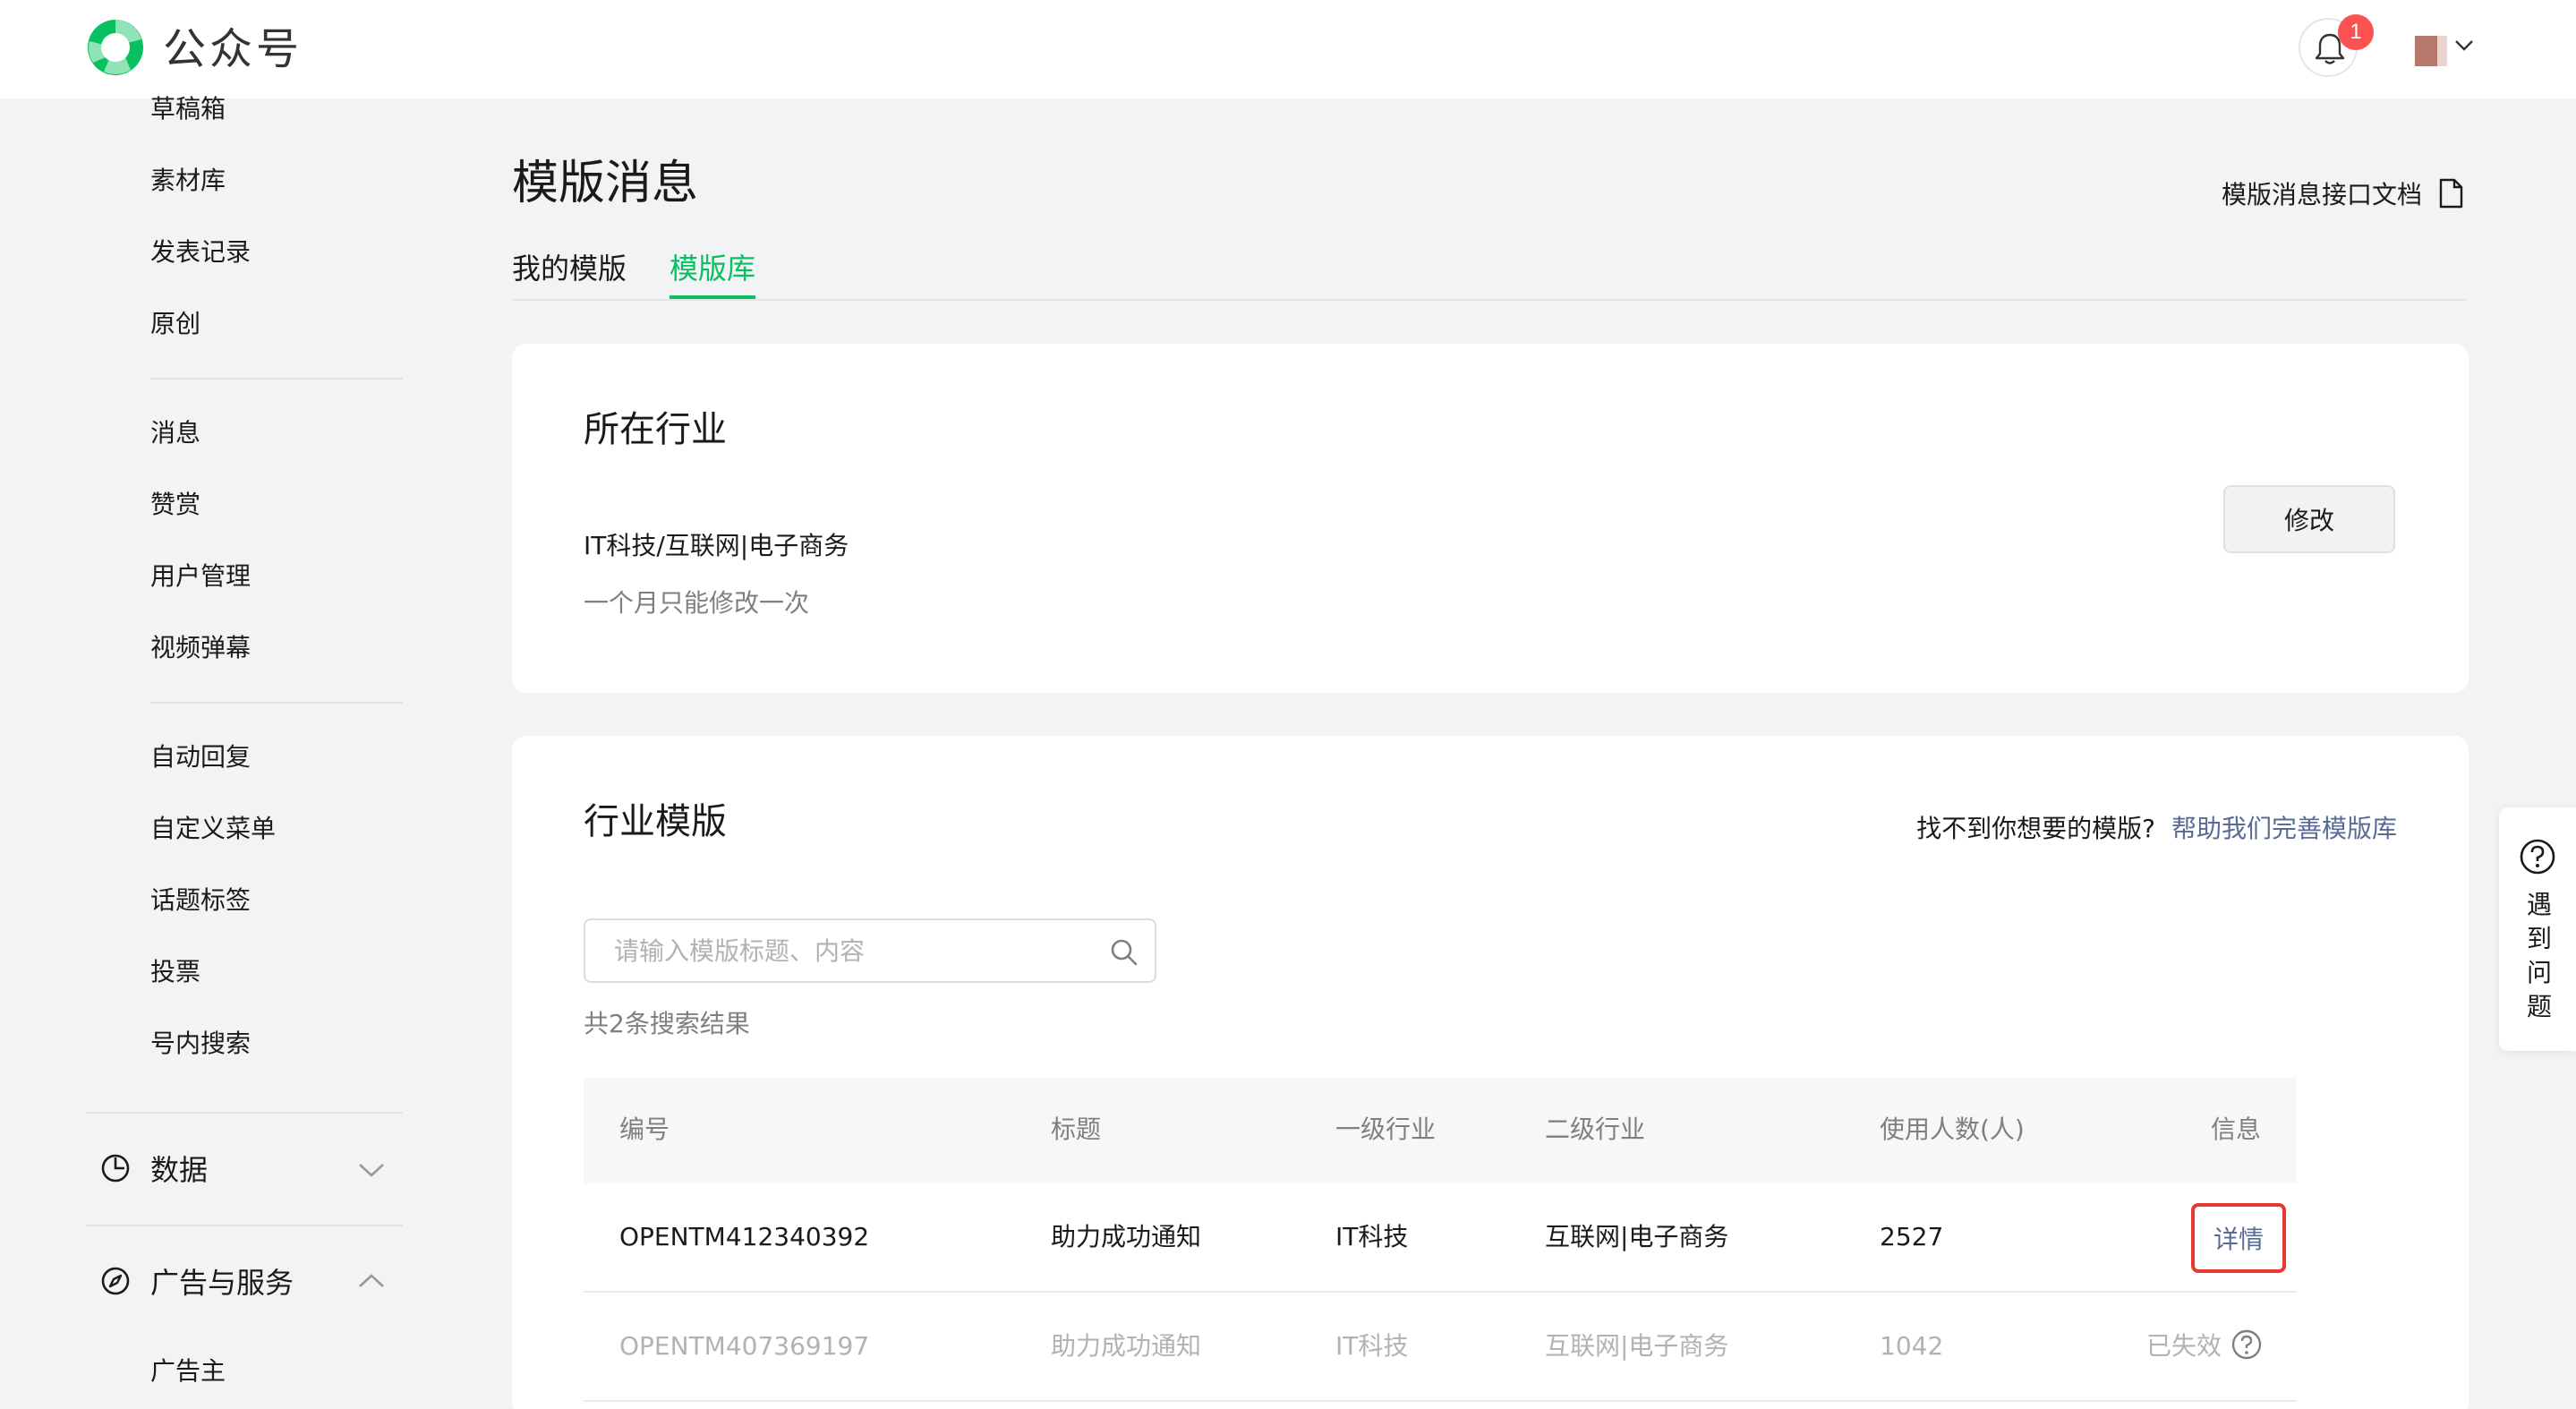 The image size is (2576, 1409). What do you see at coordinates (712, 297) in the screenshot?
I see `active-tab-indicator` at bounding box center [712, 297].